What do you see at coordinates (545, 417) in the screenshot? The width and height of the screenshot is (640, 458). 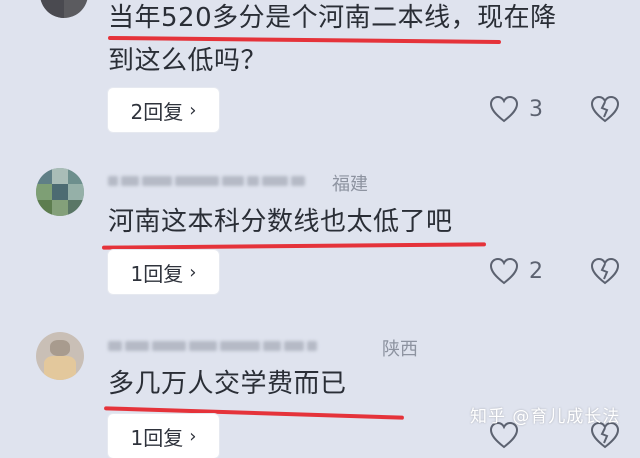 I see `watermark: 知乎 @育儿成长法` at bounding box center [545, 417].